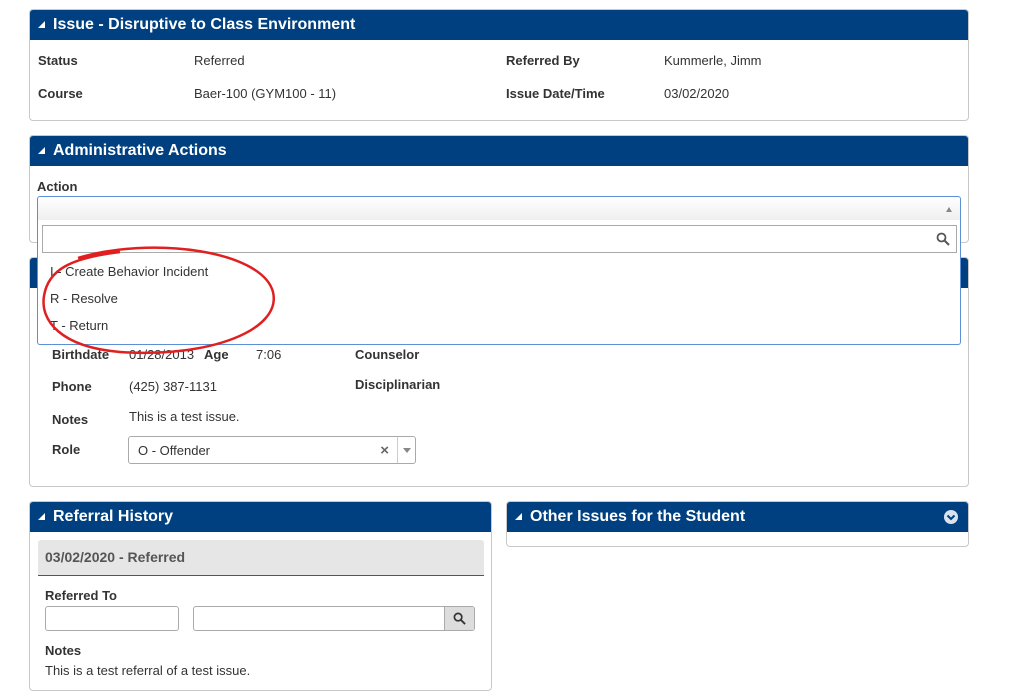 This screenshot has width=1020, height=691. Describe the element at coordinates (79, 325) in the screenshot. I see `action-option: T - Return` at that location.